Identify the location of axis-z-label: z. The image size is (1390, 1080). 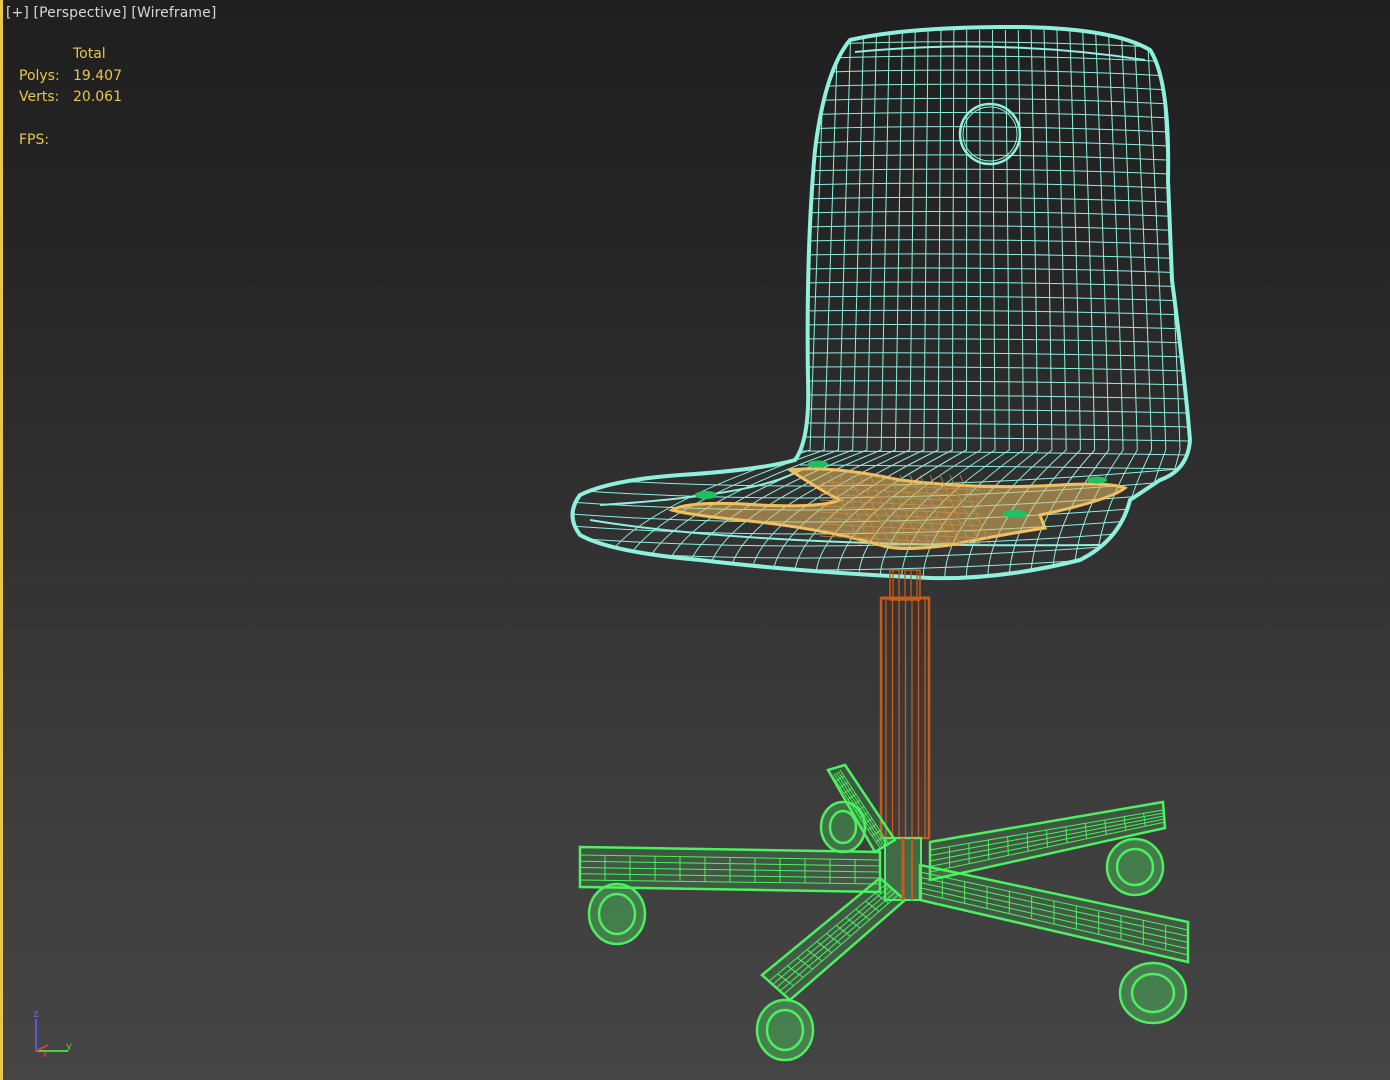
(35, 1014).